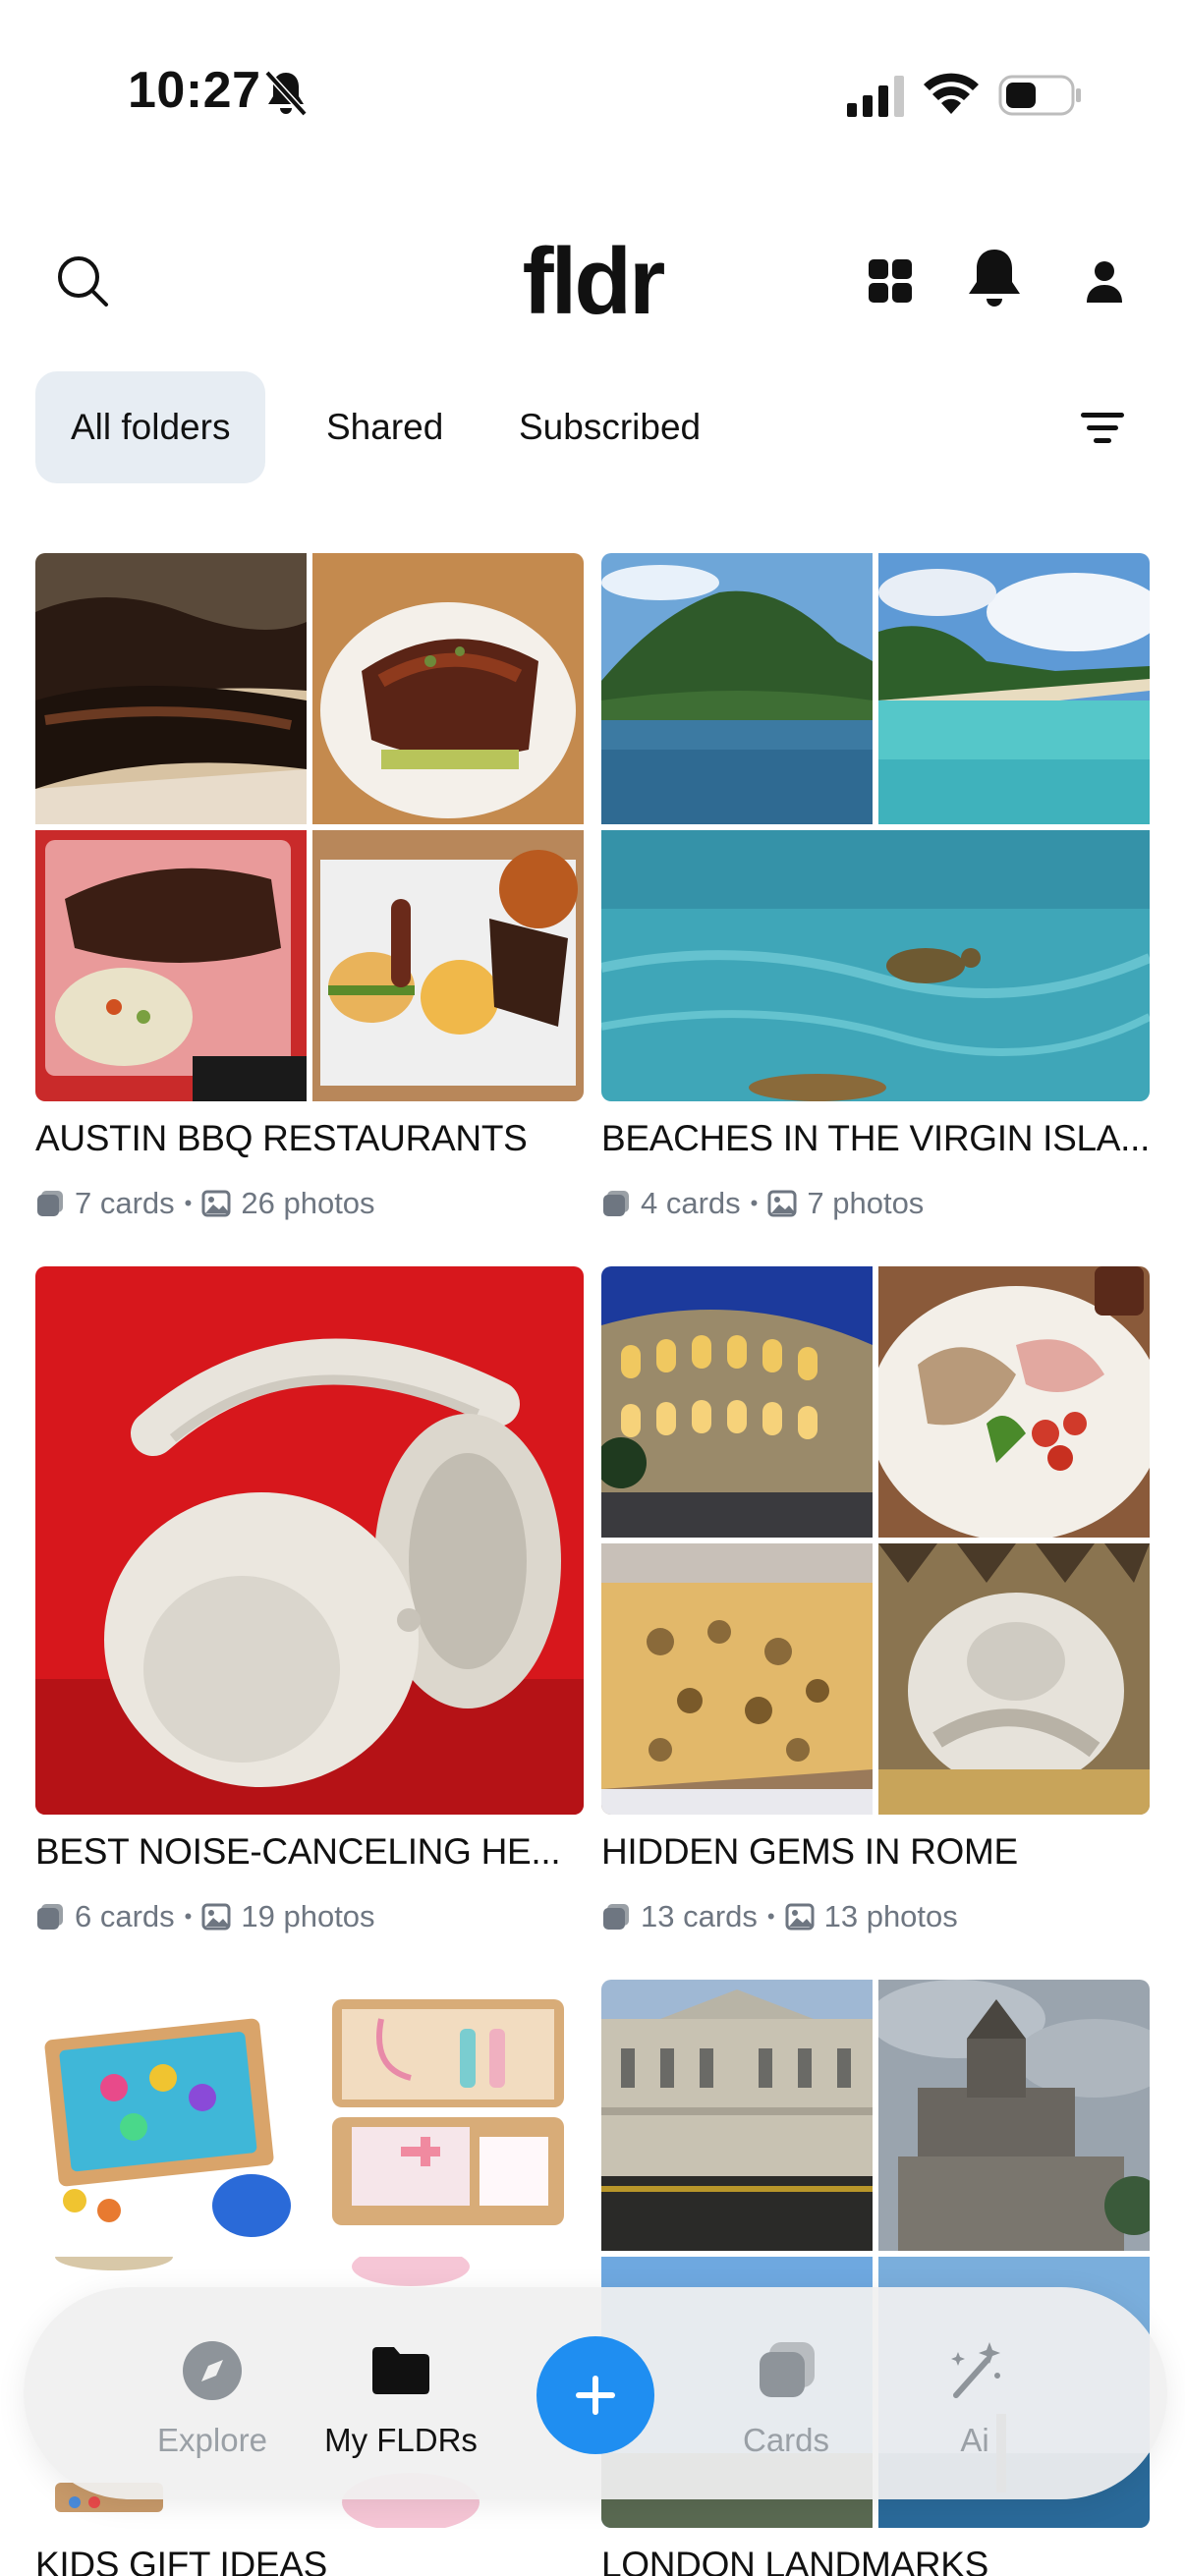 The image size is (1185, 2576). I want to click on nav-label: My FLDRs, so click(401, 2440).